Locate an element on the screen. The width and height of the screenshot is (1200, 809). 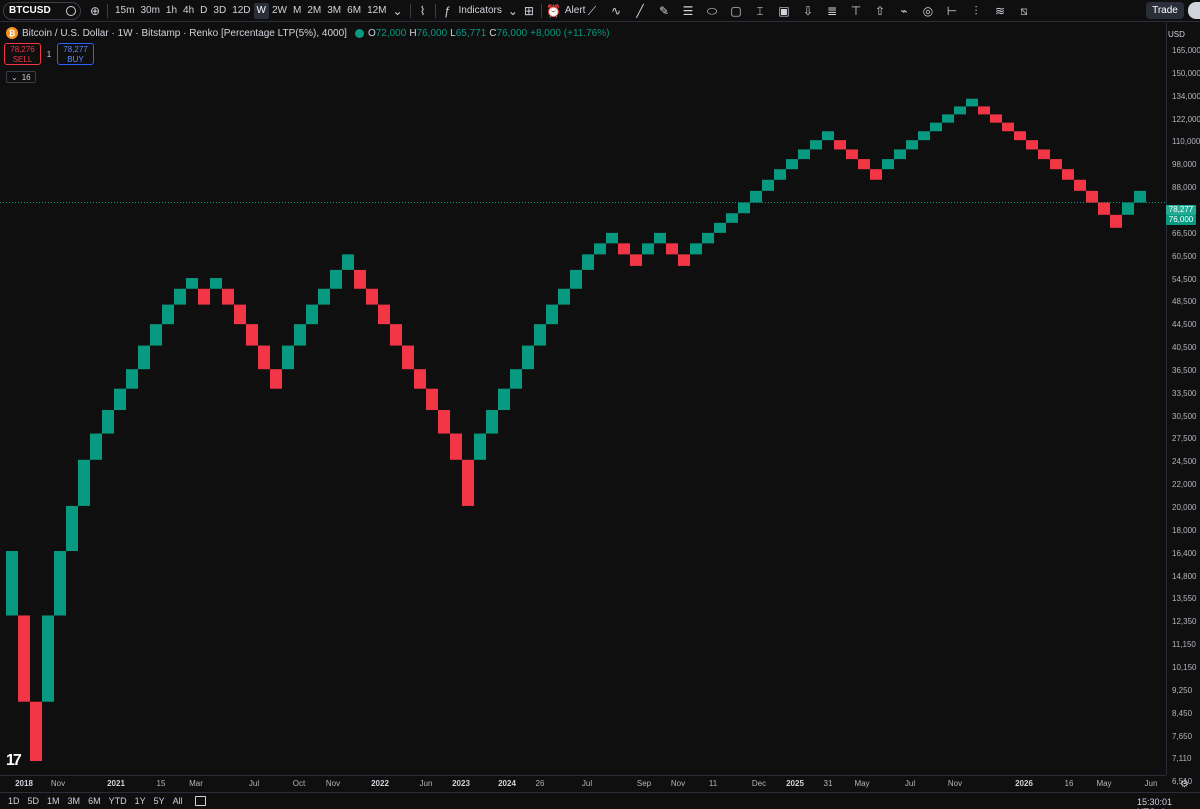
chart-type-icon: ⌇ is located at coordinates (423, 11).